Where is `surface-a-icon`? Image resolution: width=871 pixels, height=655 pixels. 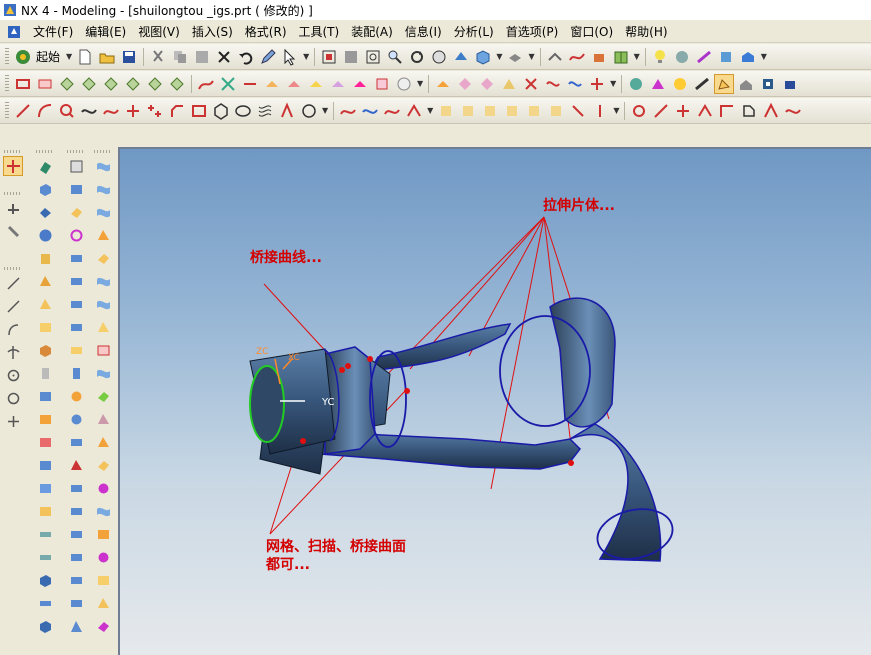 surface-a-icon is located at coordinates (272, 84).